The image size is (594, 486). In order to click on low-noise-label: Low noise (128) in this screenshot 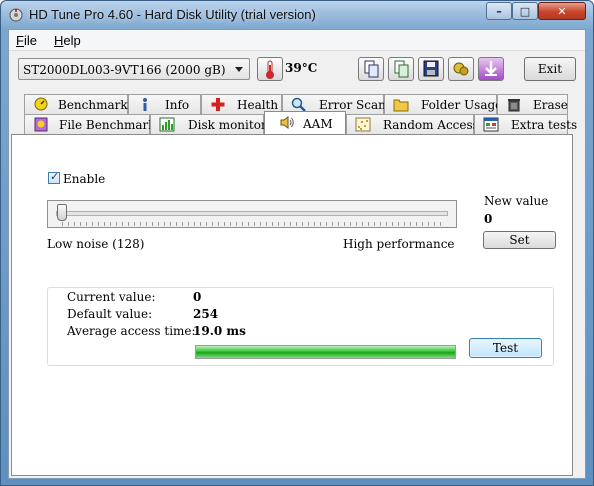, I will do `click(96, 244)`.